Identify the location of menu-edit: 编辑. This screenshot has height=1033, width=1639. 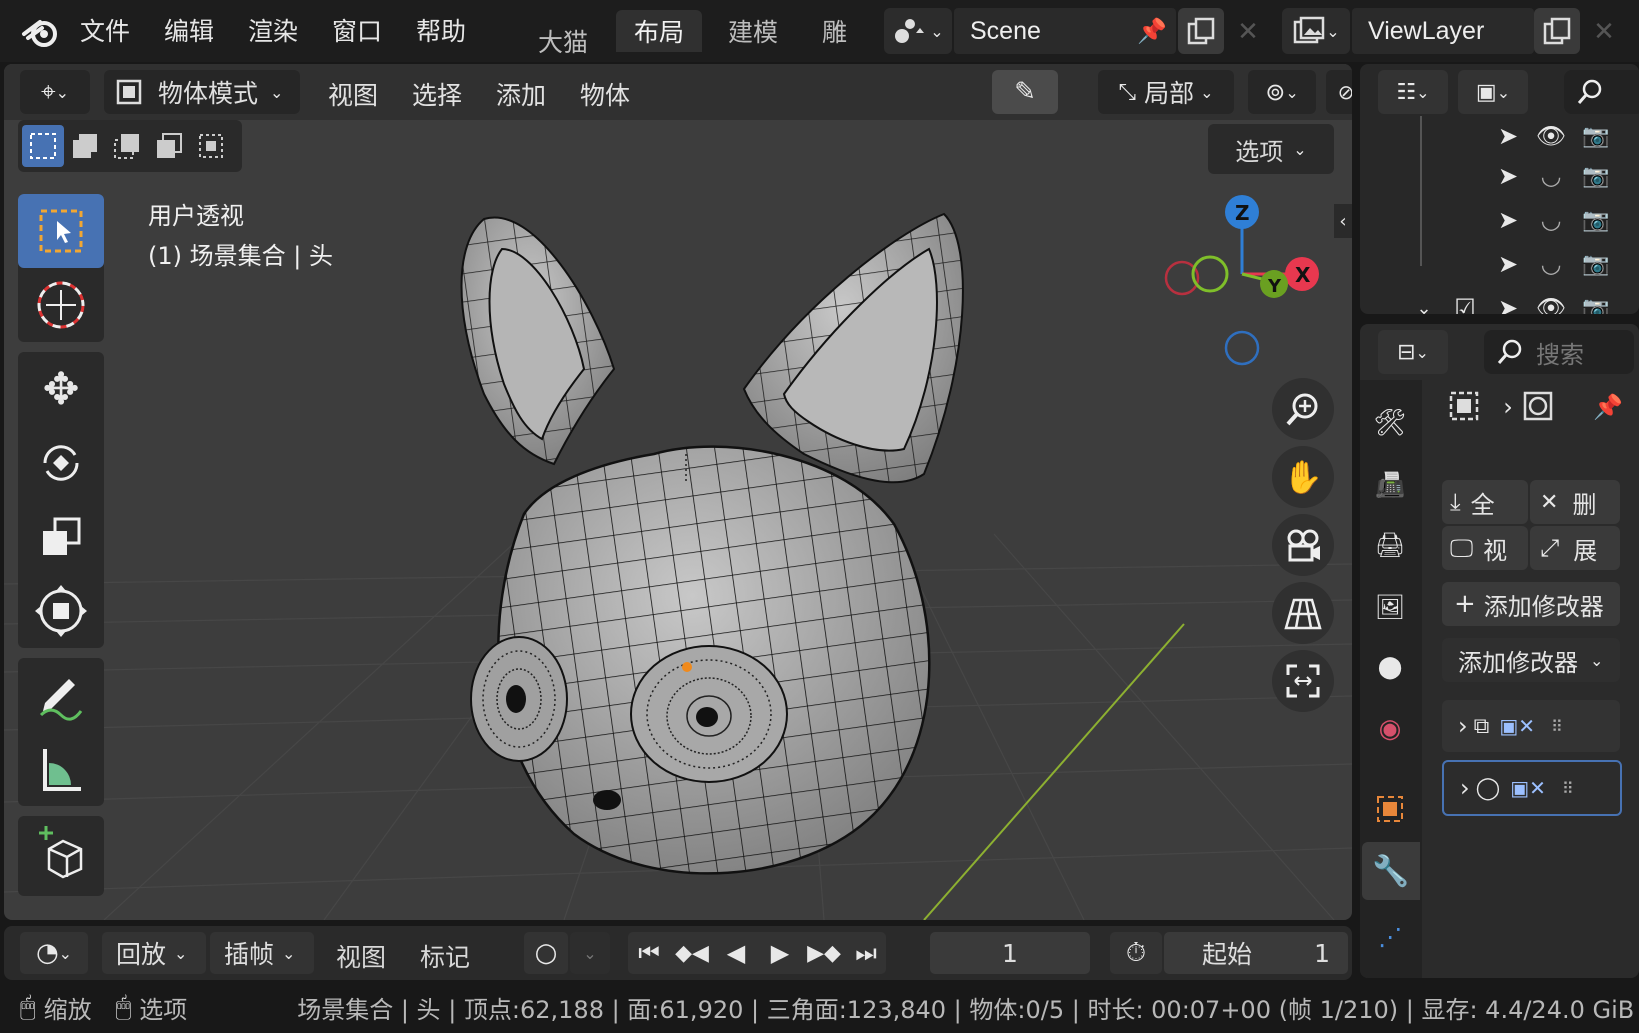
(189, 30).